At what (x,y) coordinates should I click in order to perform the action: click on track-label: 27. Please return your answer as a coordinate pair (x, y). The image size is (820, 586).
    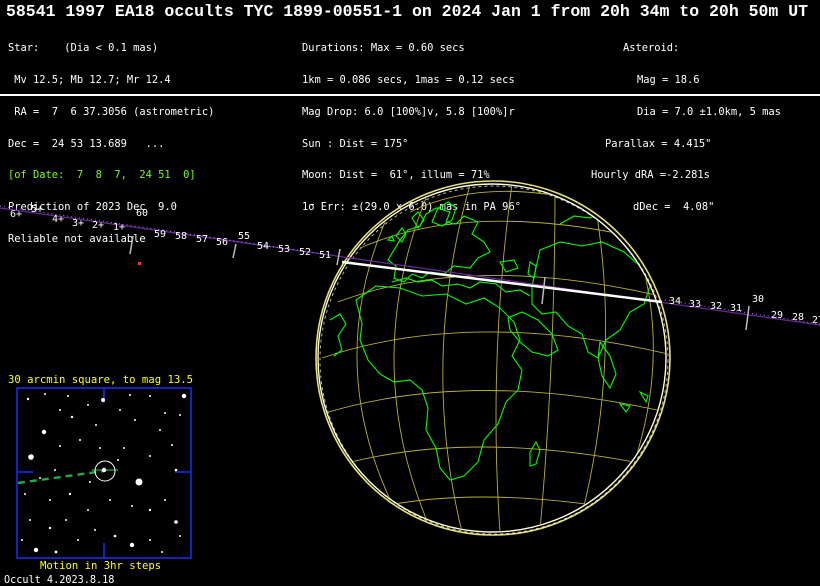
    Looking at the image, I should click on (816, 320).